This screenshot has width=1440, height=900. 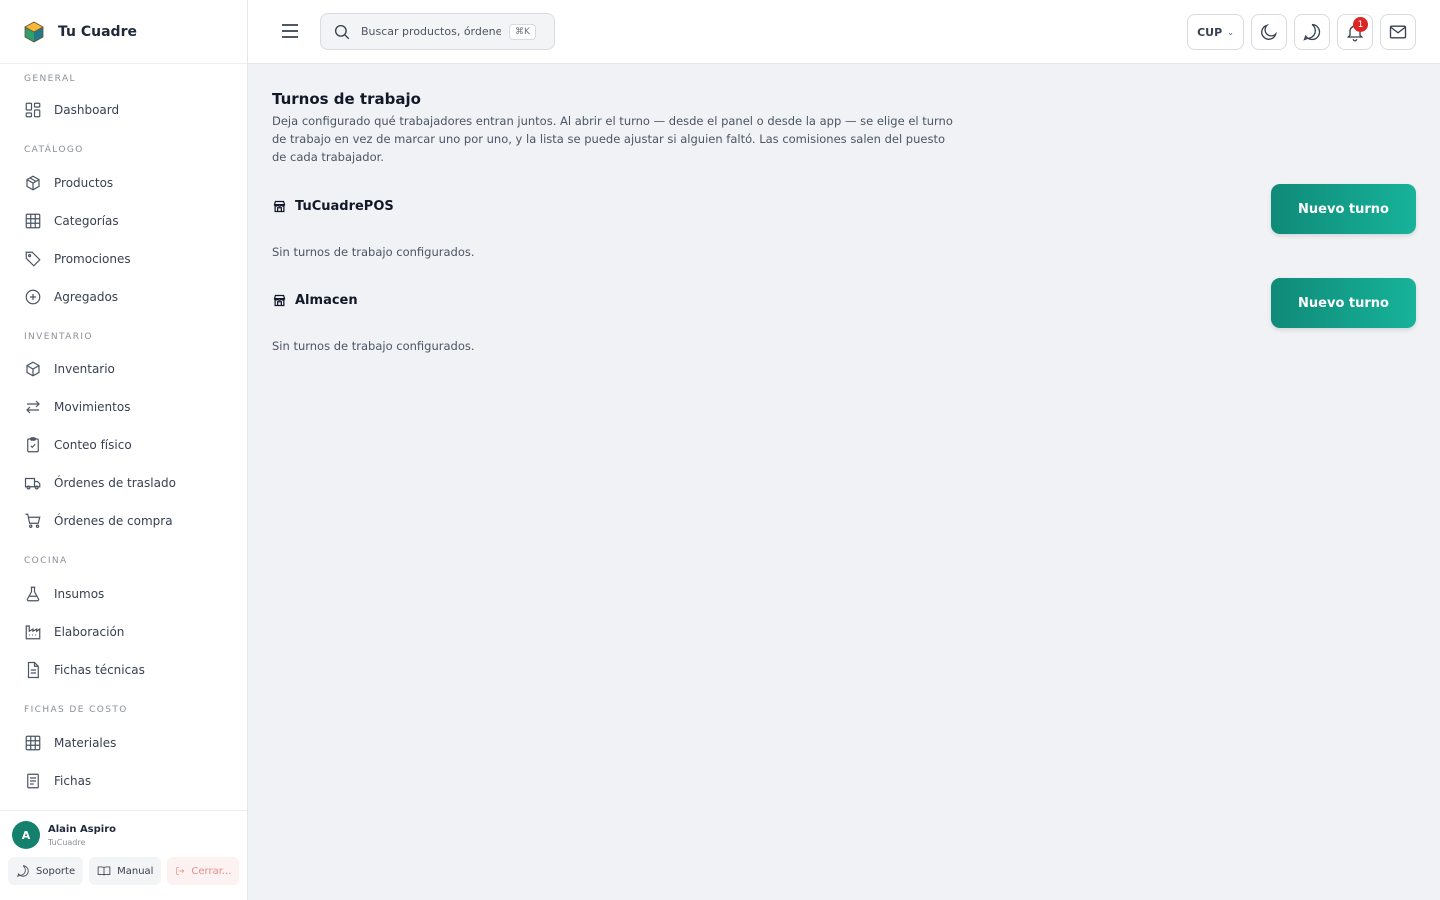 What do you see at coordinates (33, 521) in the screenshot?
I see `cart-icon` at bounding box center [33, 521].